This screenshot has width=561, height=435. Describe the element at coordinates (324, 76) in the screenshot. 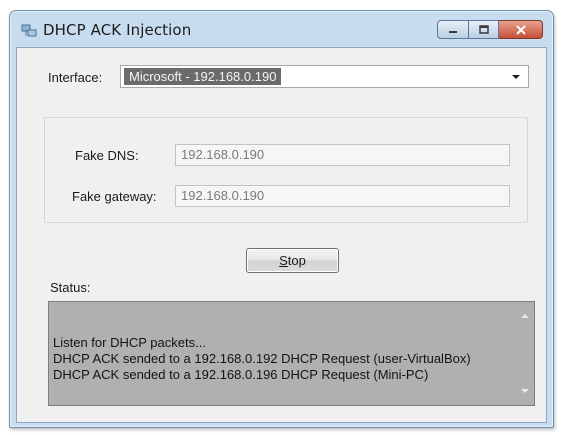

I see `interface-dropdown: Microsoft - 192.168.0.190` at that location.